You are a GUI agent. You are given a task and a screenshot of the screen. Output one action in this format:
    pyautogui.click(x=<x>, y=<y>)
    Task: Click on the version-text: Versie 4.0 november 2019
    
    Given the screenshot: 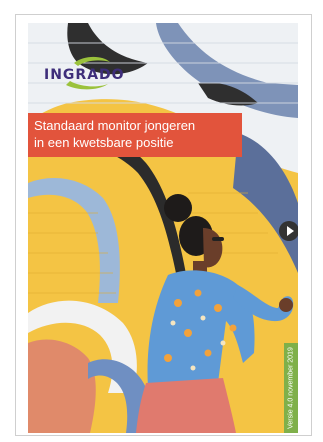 What is the action you would take?
    pyautogui.click(x=291, y=388)
    